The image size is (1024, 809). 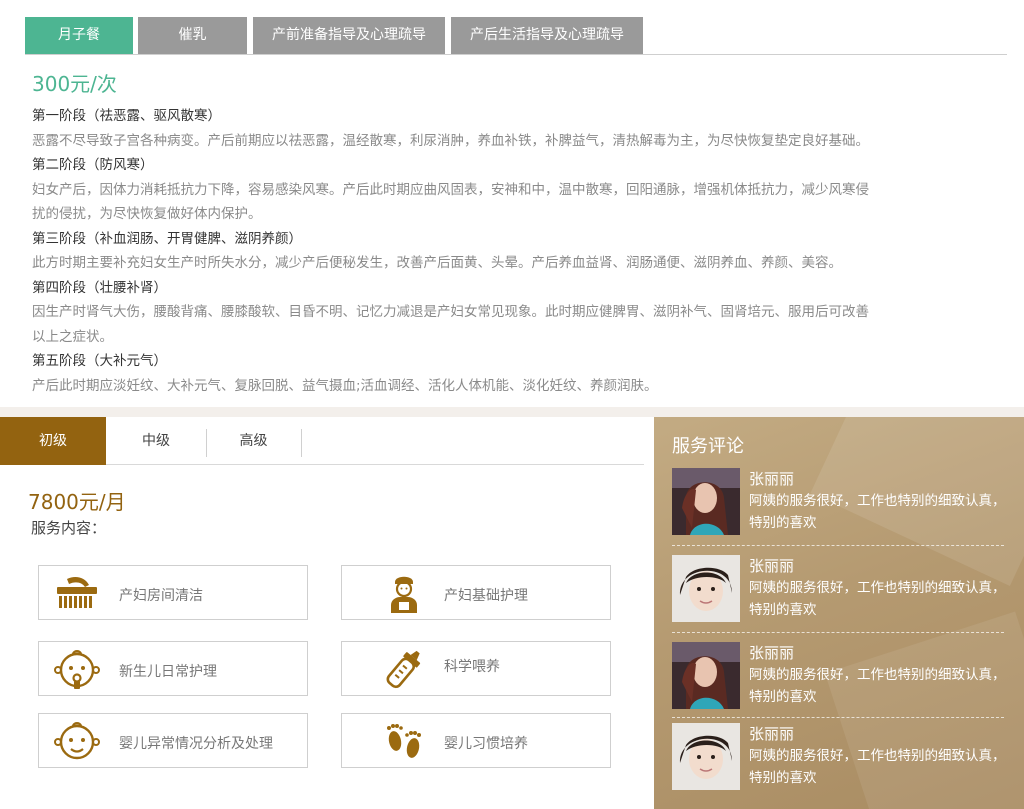 I want to click on service-card-newborn-care: 新生儿日常护理, so click(x=173, y=668).